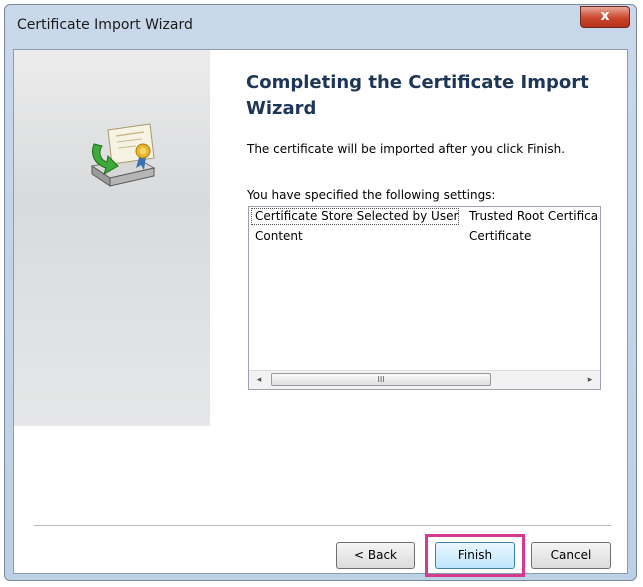 The image size is (643, 587). I want to click on page-title: Completing the Certificate Import Wizard, so click(417, 95).